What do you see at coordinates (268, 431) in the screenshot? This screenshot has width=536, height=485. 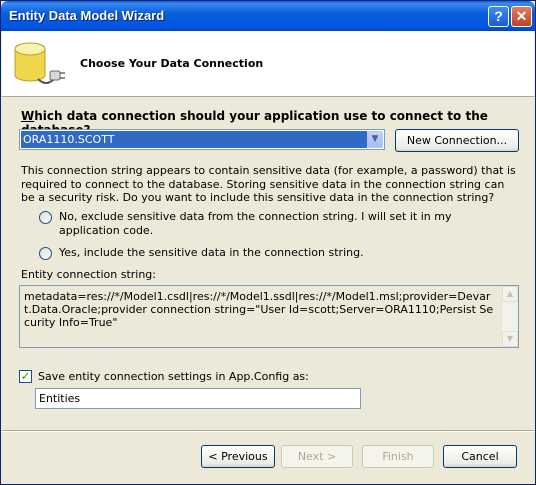 I see `footer-divider` at bounding box center [268, 431].